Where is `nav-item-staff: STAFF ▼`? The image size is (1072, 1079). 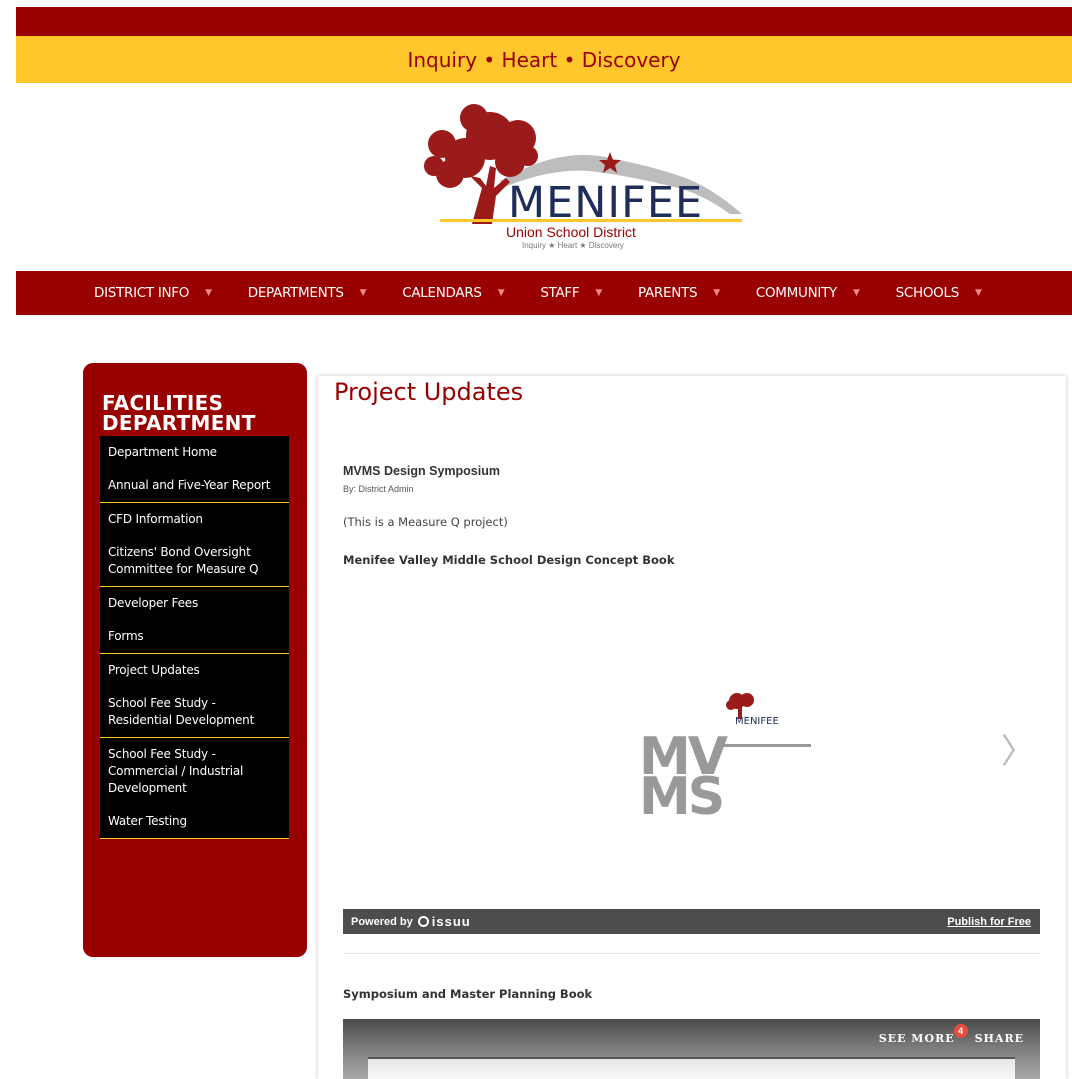
nav-item-staff: STAFF ▼ is located at coordinates (571, 293).